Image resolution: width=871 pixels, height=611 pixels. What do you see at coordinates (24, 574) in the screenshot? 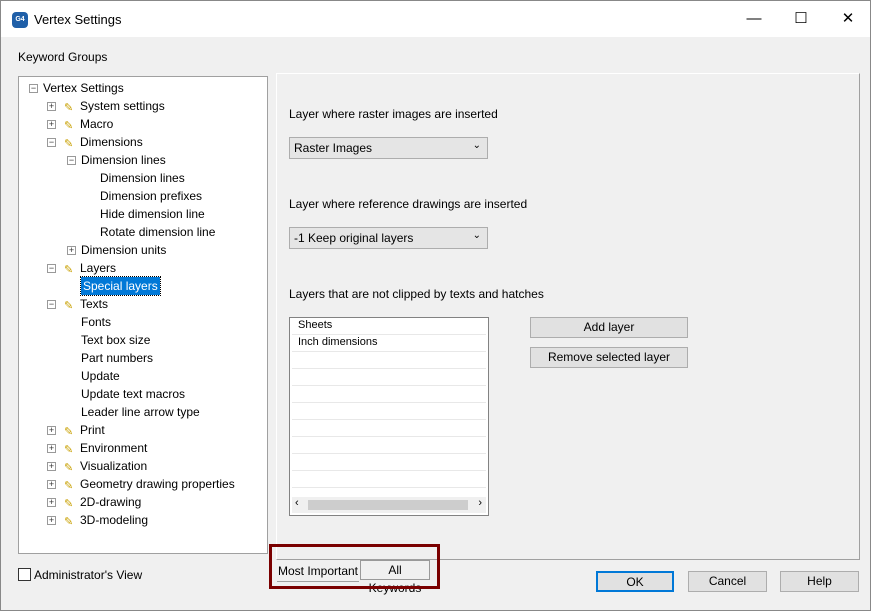
I see `administrators-view-checkbox` at bounding box center [24, 574].